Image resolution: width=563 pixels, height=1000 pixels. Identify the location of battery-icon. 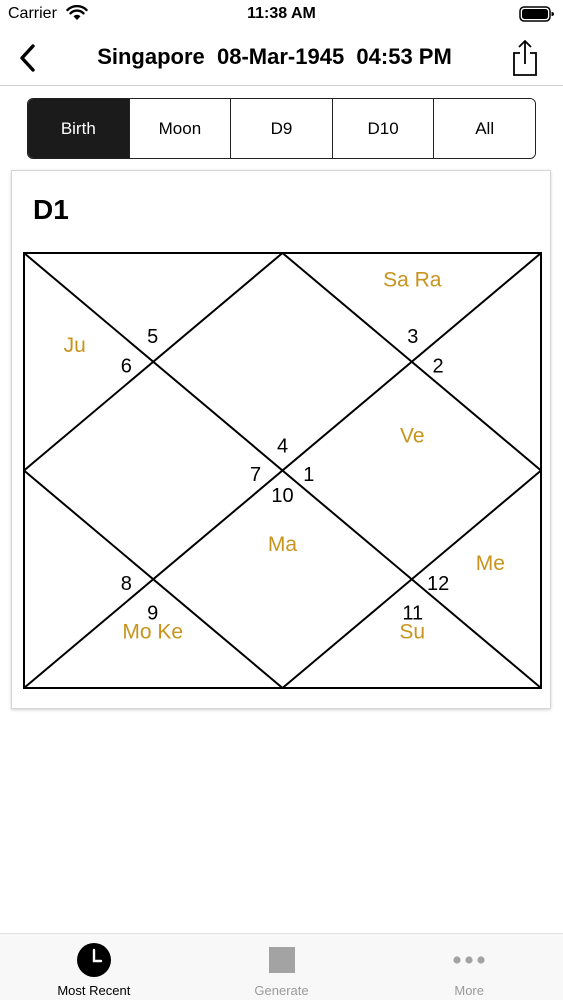
(536, 14).